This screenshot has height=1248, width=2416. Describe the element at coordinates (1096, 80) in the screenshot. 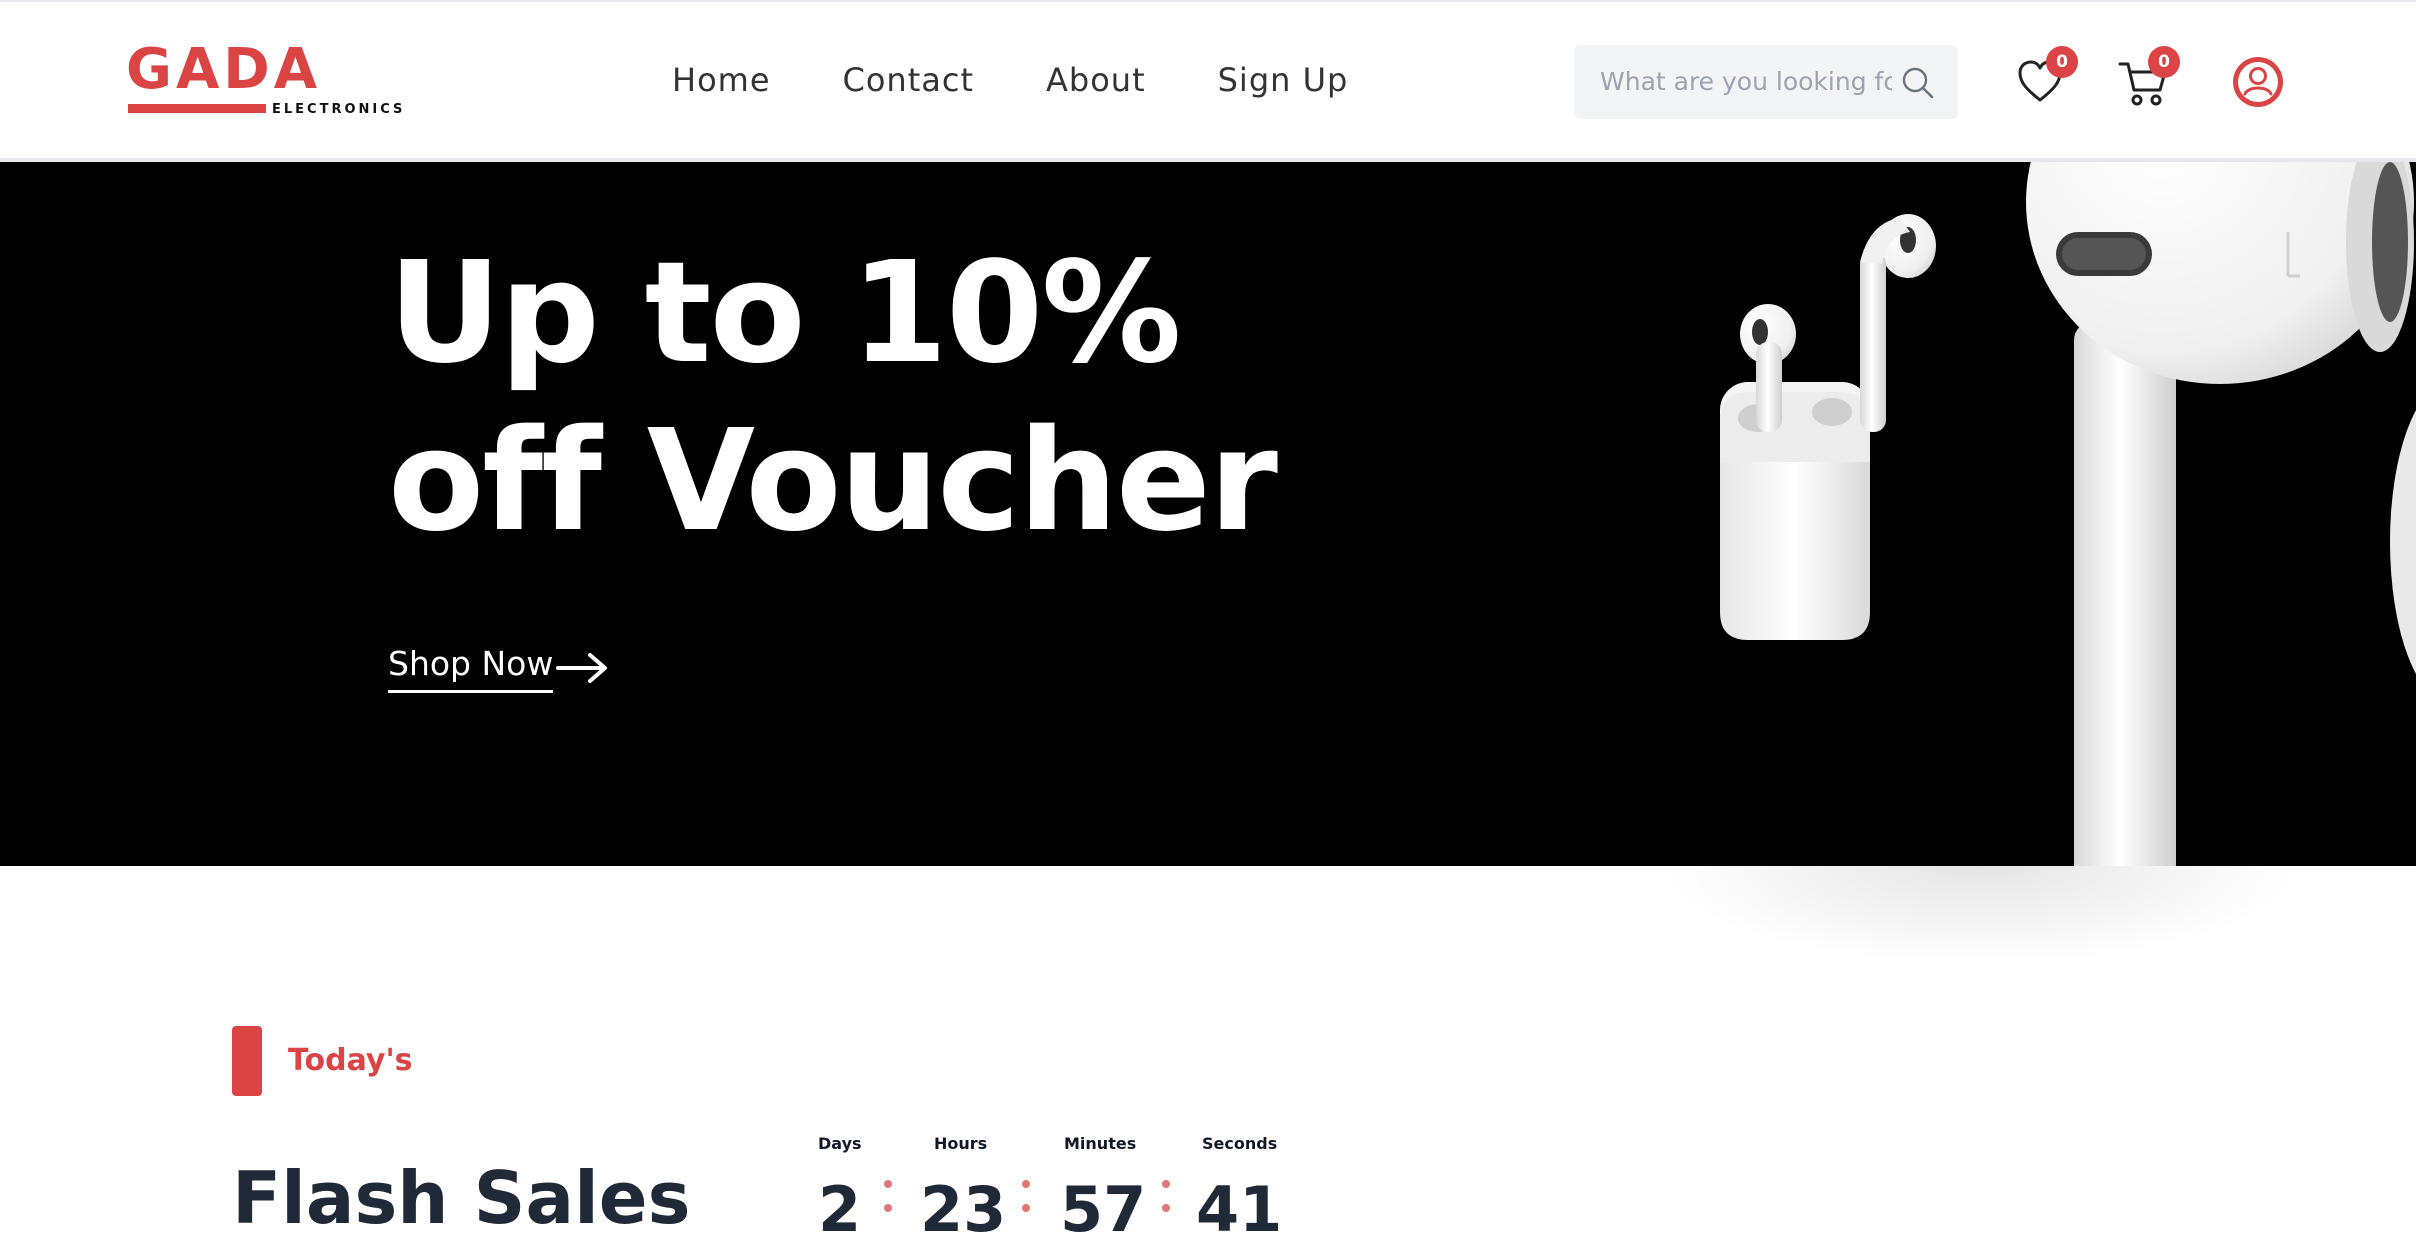

I see `nav-about: About` at that location.